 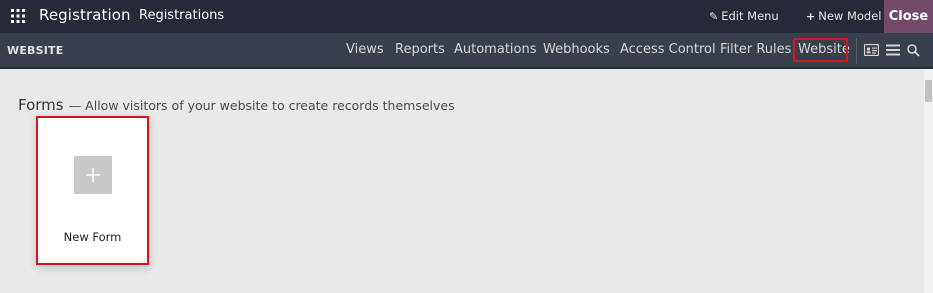 What do you see at coordinates (495, 49) in the screenshot?
I see `tab-automations: Automations` at bounding box center [495, 49].